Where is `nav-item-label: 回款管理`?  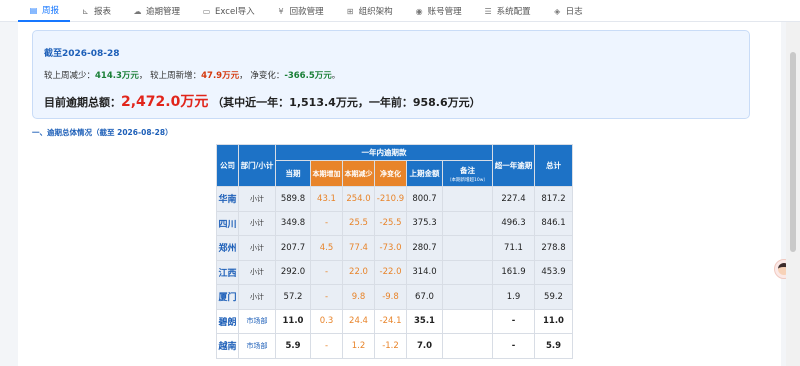
nav-item-label: 回款管理 is located at coordinates (306, 12).